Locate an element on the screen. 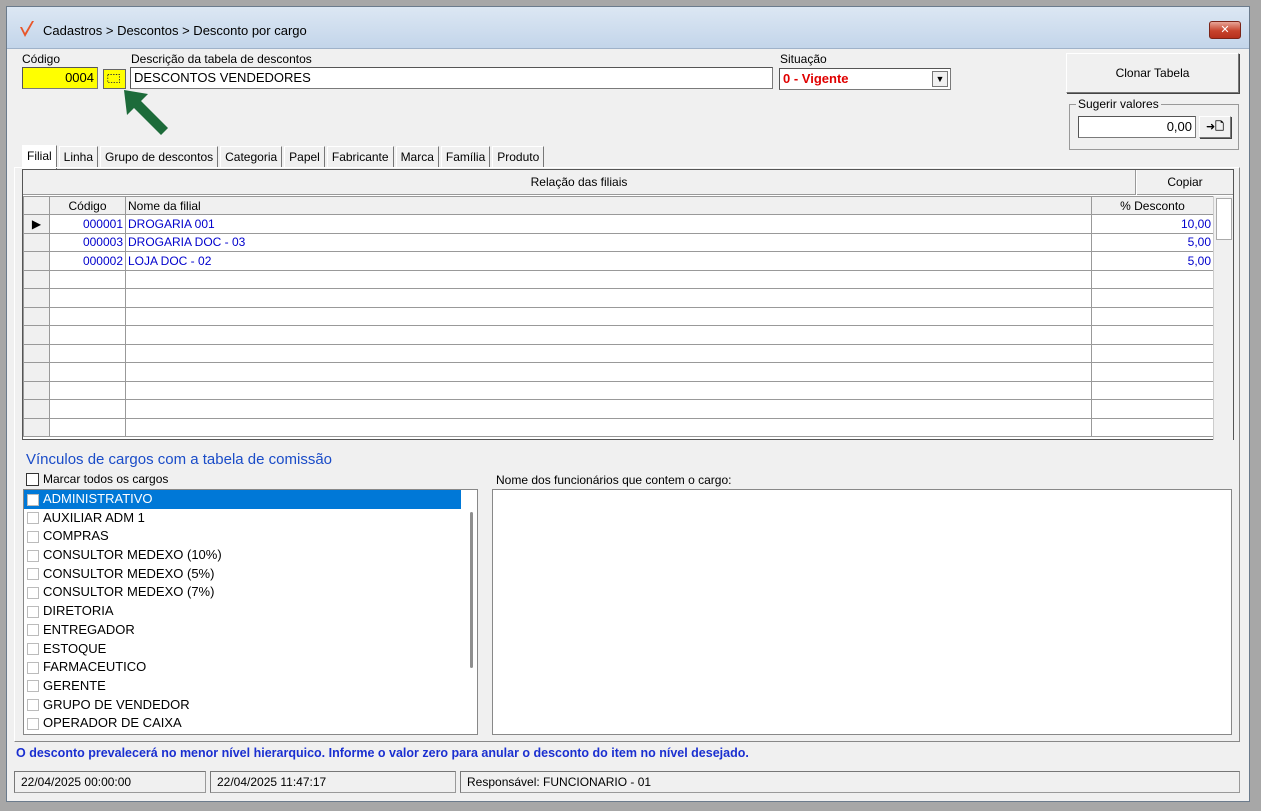 The width and height of the screenshot is (1261, 811). list-item: CONSULTOR MEDEXO (5%) is located at coordinates (250, 574).